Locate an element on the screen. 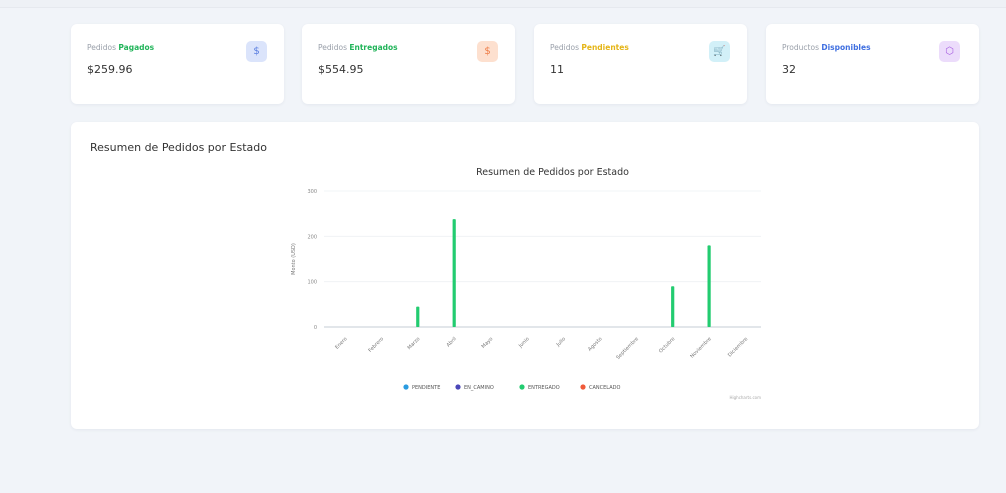 The image size is (1006, 493). card-title: Productos Disponibles is located at coordinates (826, 47).